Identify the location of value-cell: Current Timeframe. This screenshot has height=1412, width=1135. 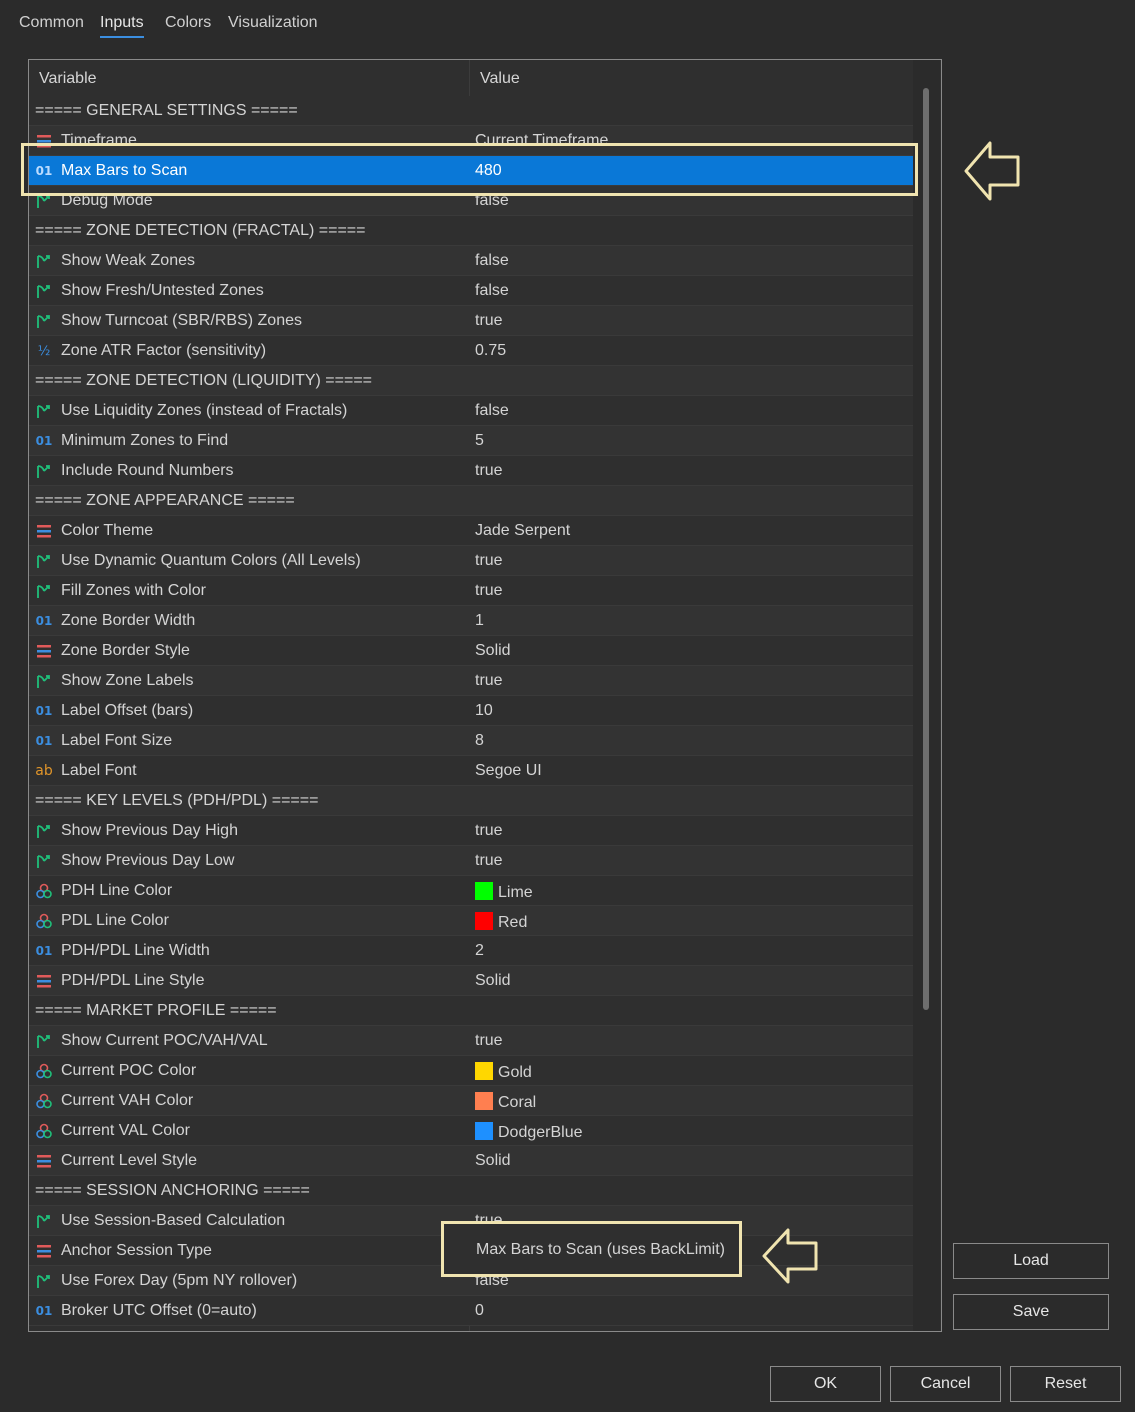
(541, 141).